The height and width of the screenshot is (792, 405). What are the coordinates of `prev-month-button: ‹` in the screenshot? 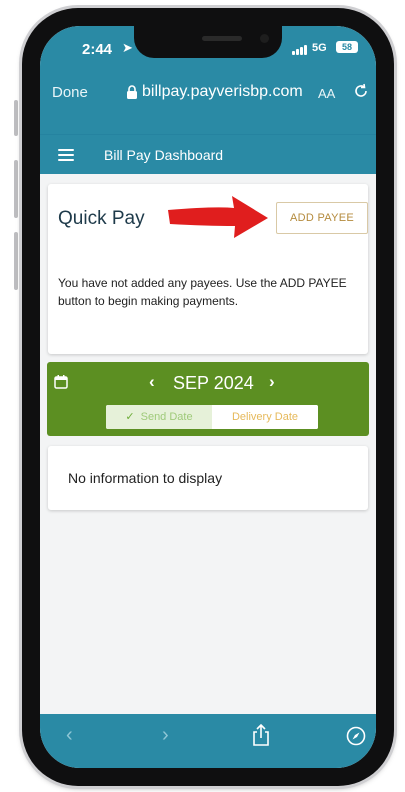 It's located at (152, 382).